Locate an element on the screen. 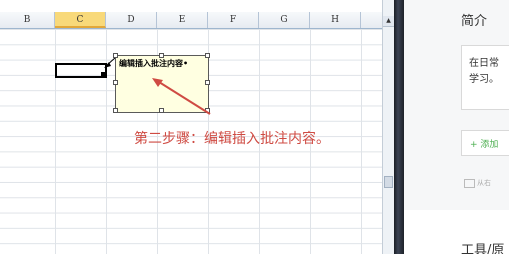  from-text: 从右 is located at coordinates (484, 183).